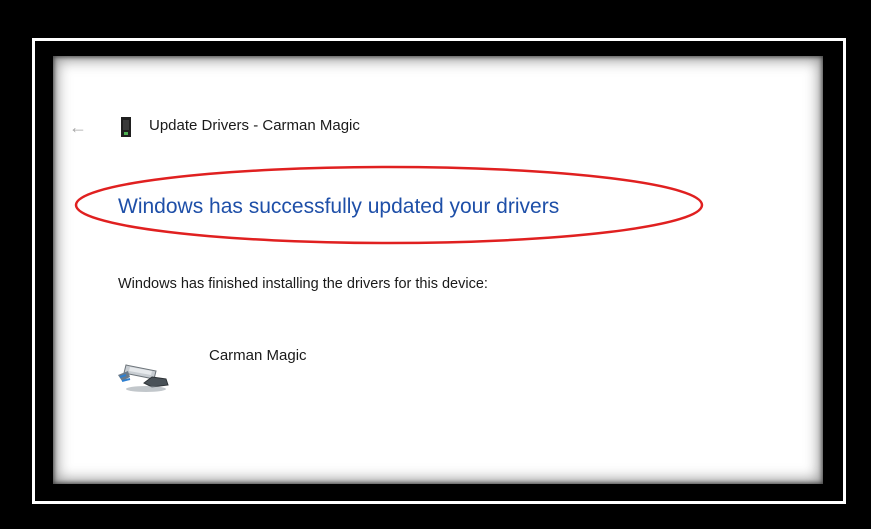  Describe the element at coordinates (258, 355) in the screenshot. I see `device-name: Carman Magic` at that location.